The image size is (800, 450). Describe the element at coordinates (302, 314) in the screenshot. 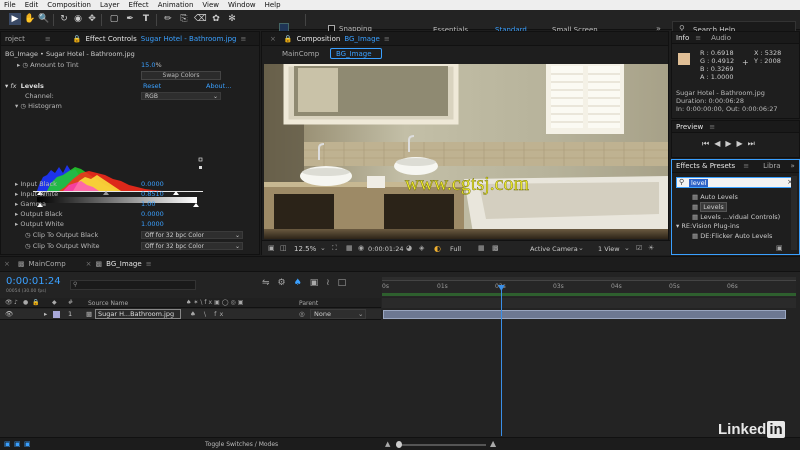

I see `pick-whip-icon: ◎` at that location.